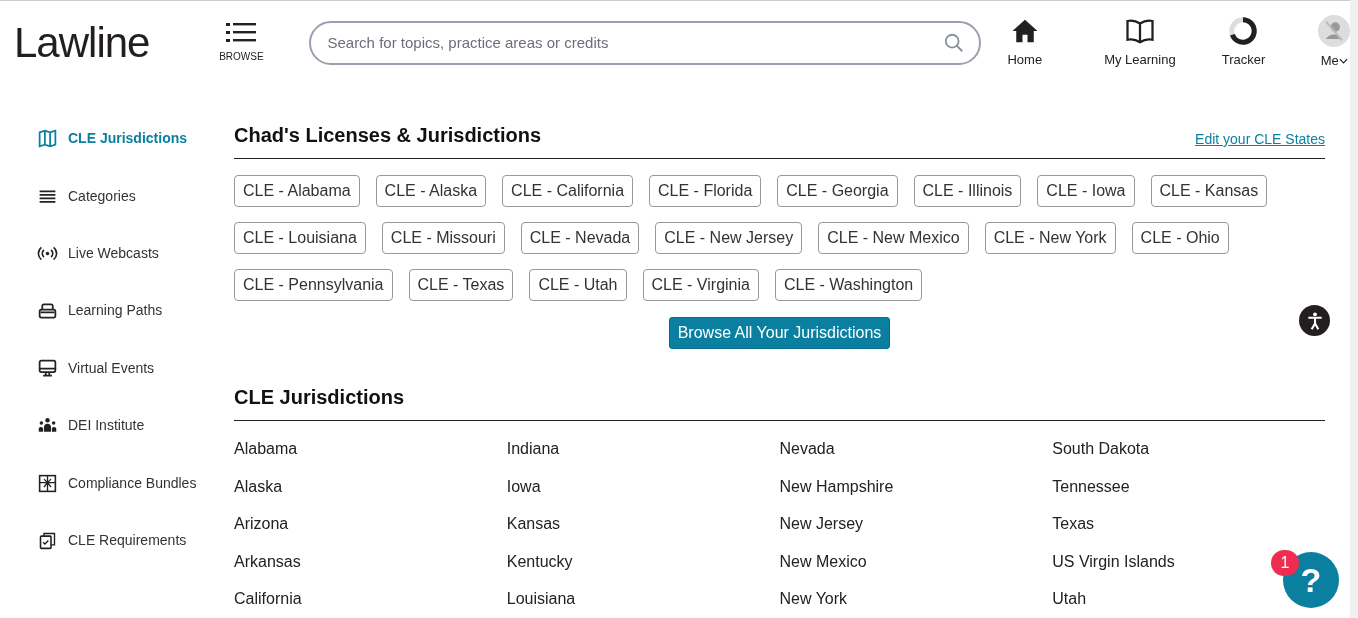 This screenshot has height=618, width=1358. I want to click on jurisdiction-tag: CLE - Nevada, so click(580, 238).